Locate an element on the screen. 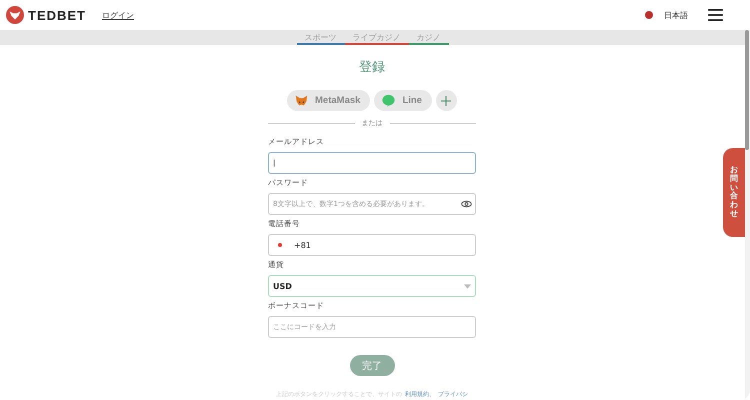  chat-bubble-icon is located at coordinates (389, 100).